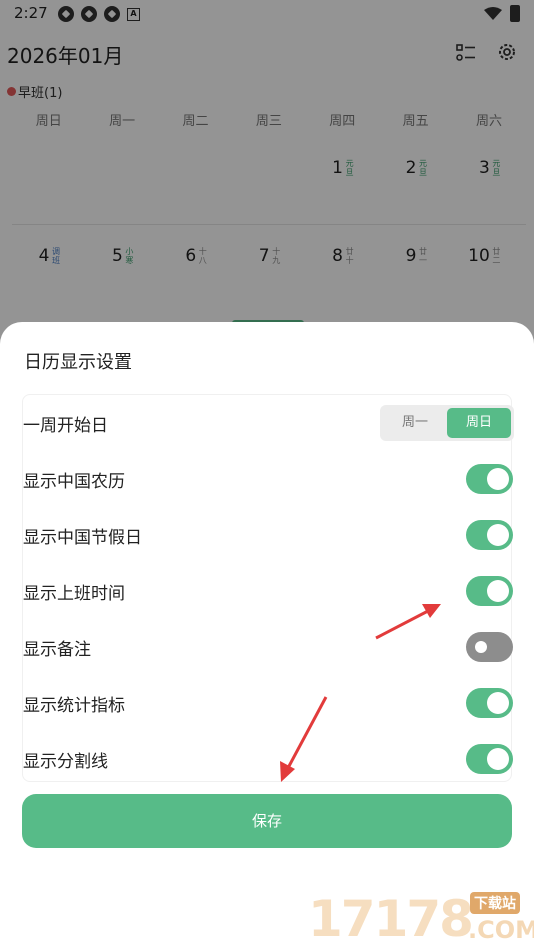 The width and height of the screenshot is (534, 950). Describe the element at coordinates (391, 919) in the screenshot. I see `watermark-digits: 17178` at that location.